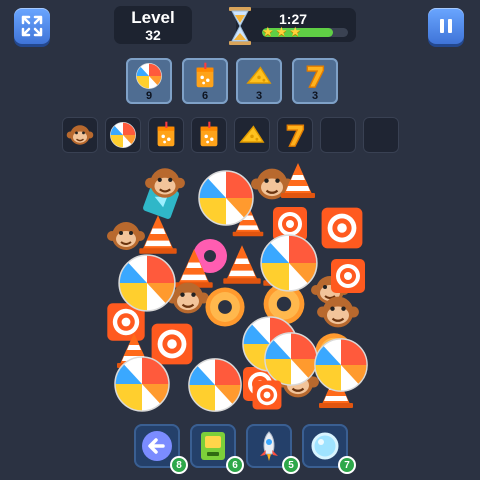 This screenshot has width=480, height=480. I want to click on undo-booster-button: 8, so click(161, 449).